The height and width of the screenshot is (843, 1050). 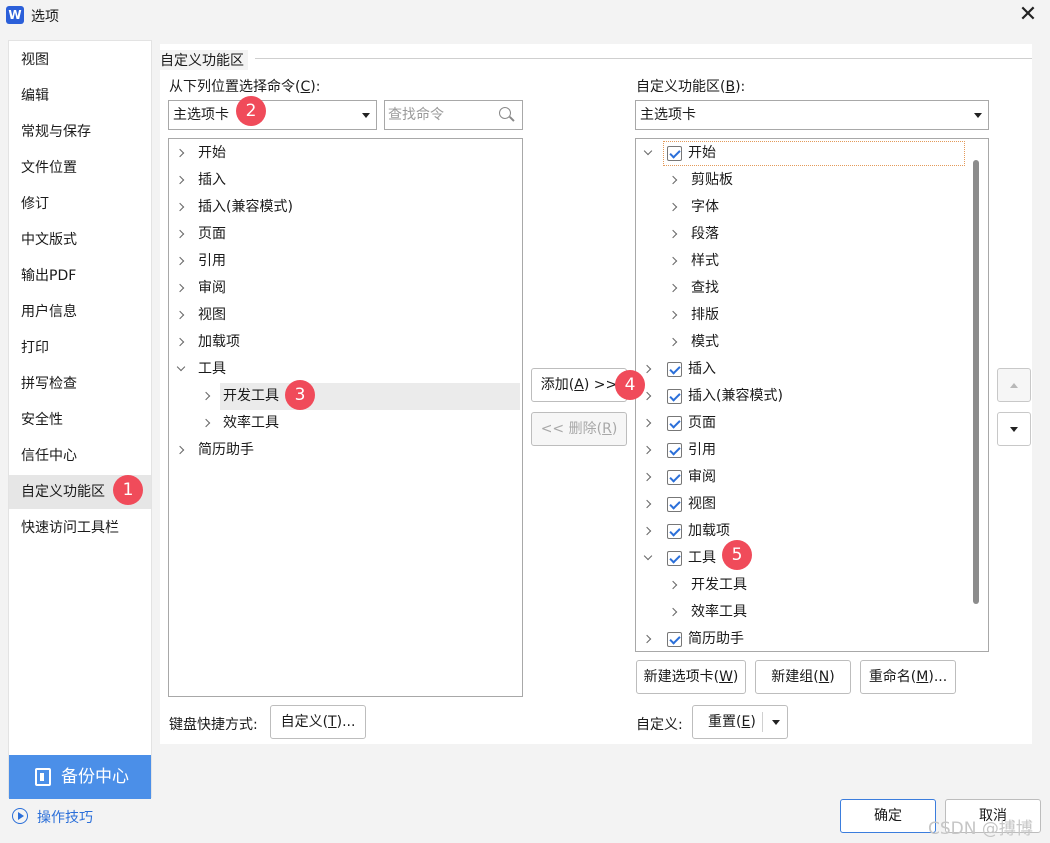 I want to click on ribbon-tree-scrollbar, so click(x=976, y=382).